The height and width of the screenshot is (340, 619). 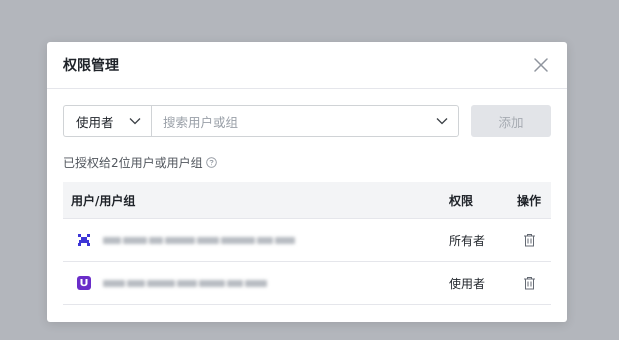 What do you see at coordinates (511, 121) in the screenshot?
I see `add-button: 添加` at bounding box center [511, 121].